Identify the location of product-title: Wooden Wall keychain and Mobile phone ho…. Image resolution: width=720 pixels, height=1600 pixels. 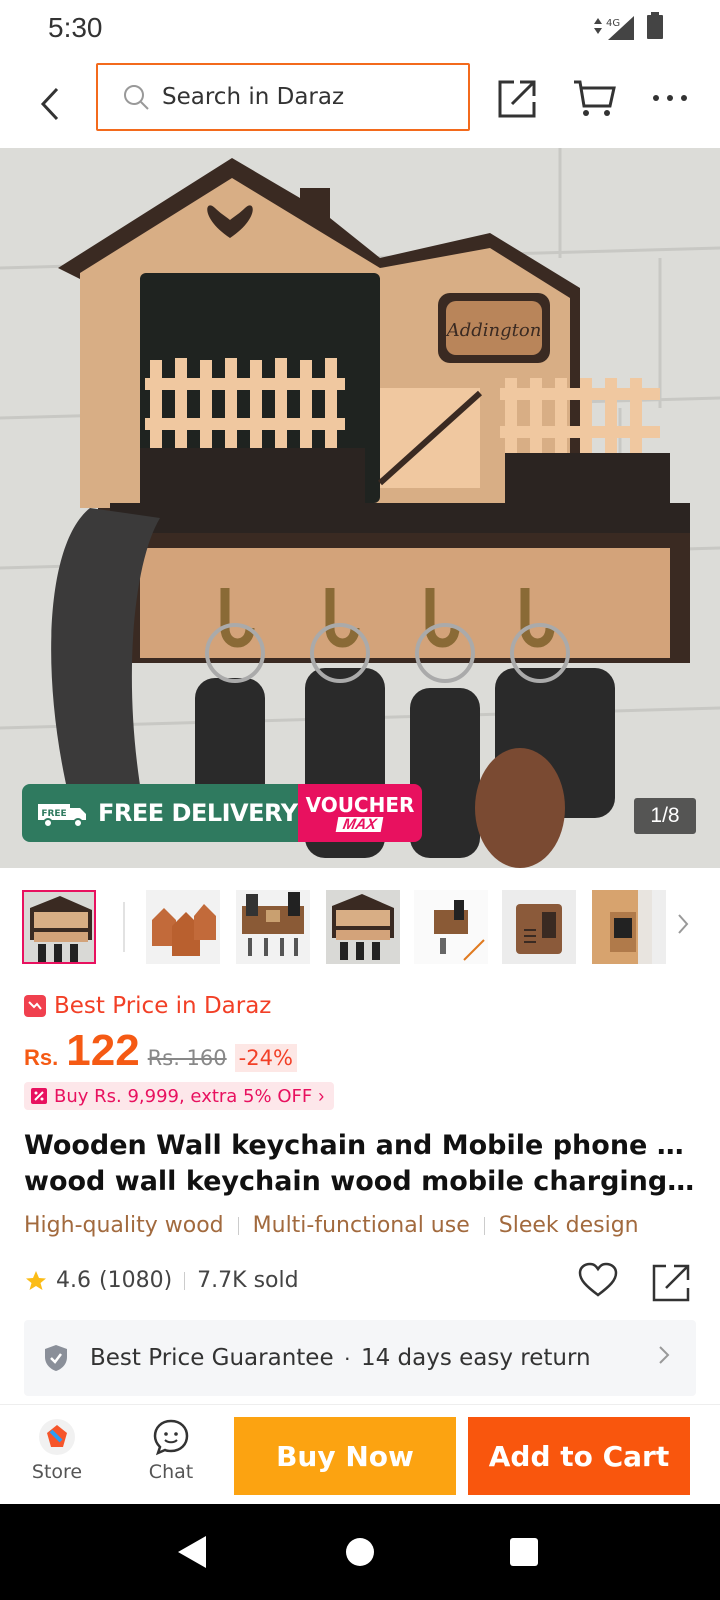
(360, 1164).